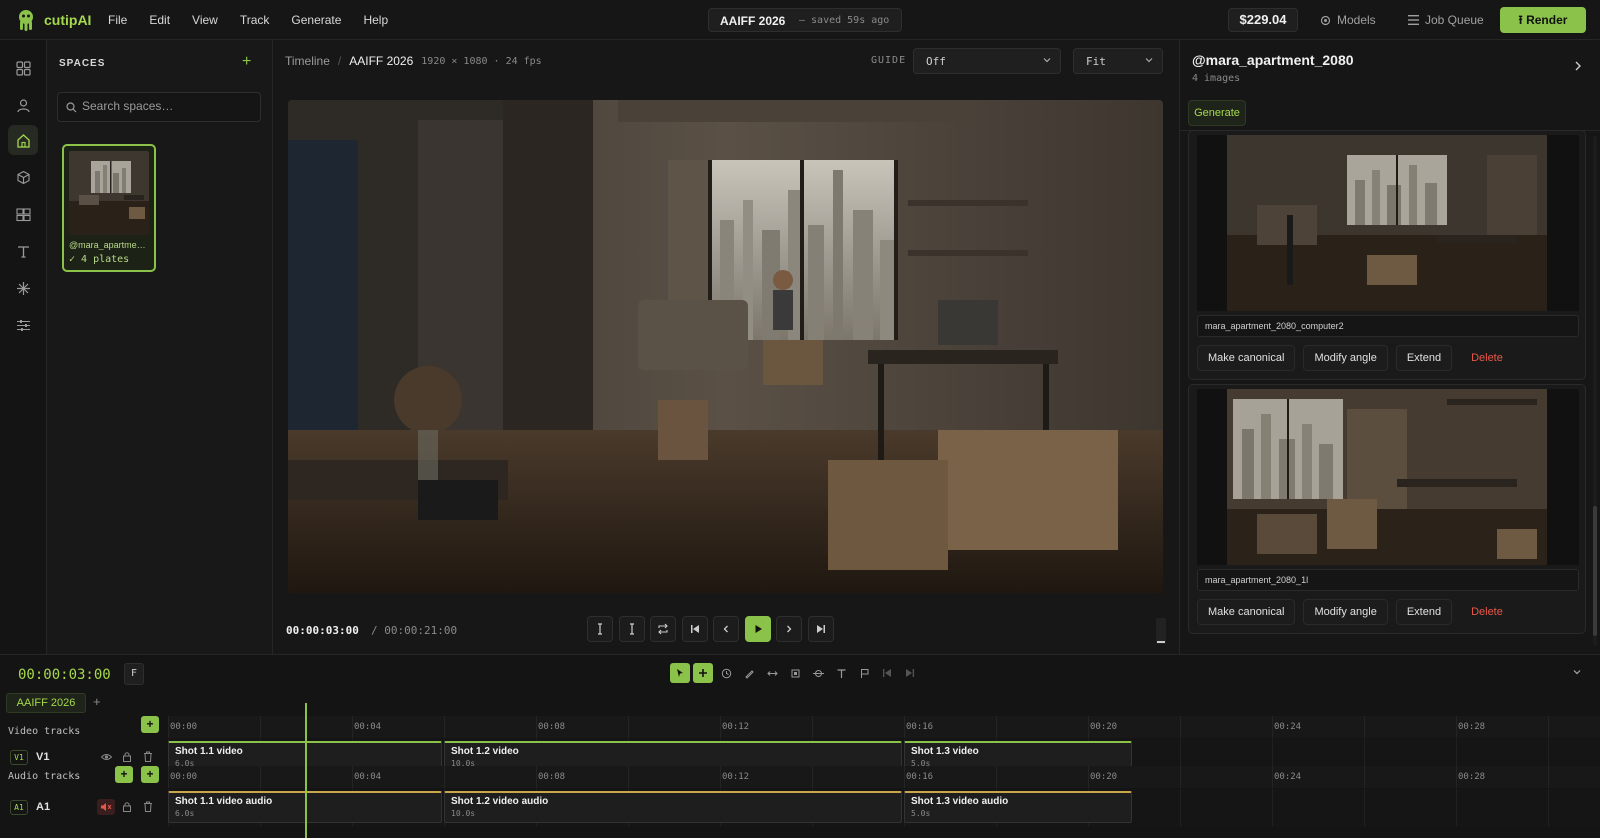  I want to click on ruler-tick-label: 00:28, so click(1472, 727).